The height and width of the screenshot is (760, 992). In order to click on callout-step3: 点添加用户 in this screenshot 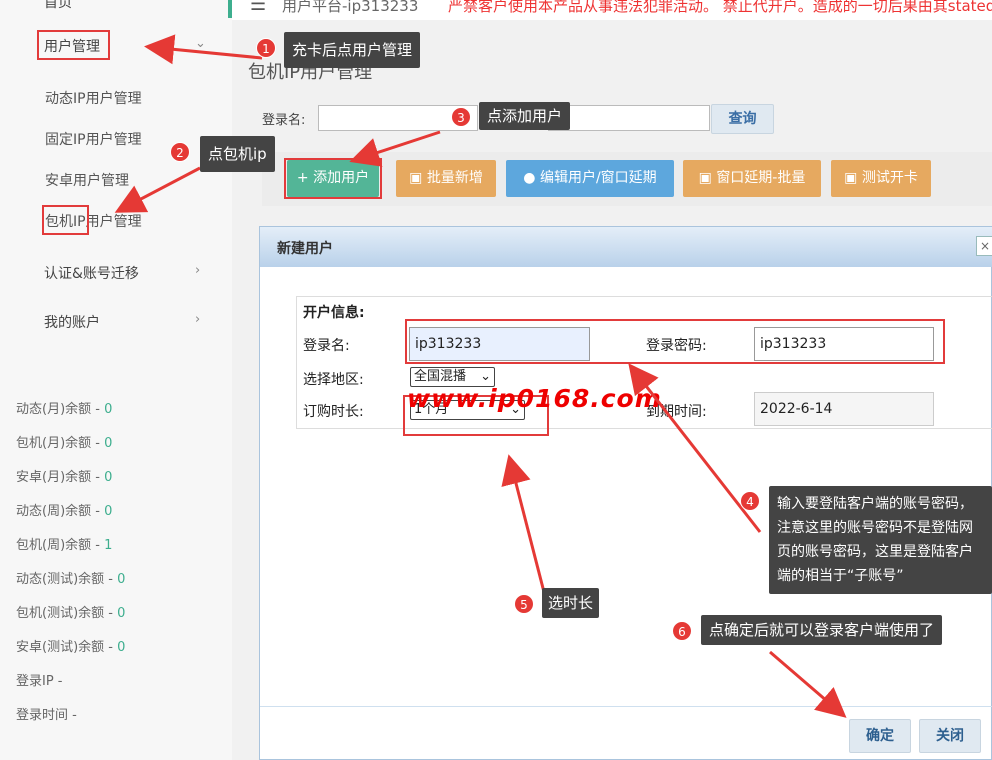, I will do `click(525, 116)`.